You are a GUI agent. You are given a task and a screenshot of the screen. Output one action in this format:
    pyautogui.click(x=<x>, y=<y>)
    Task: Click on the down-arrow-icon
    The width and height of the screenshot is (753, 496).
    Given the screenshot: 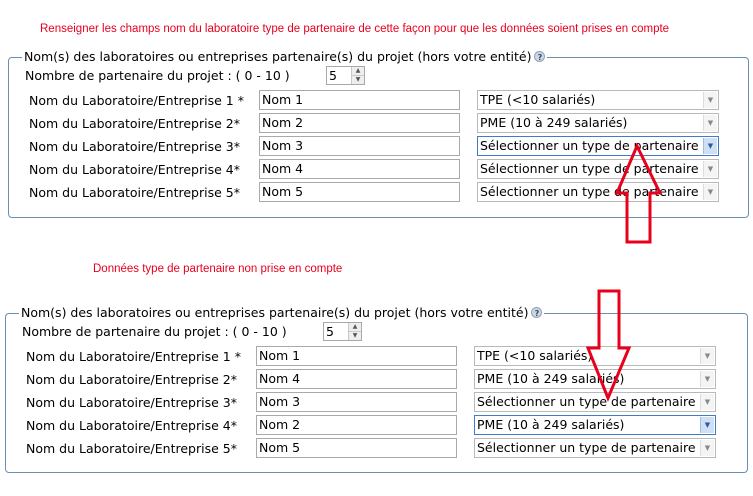 What is the action you would take?
    pyautogui.click(x=608, y=345)
    